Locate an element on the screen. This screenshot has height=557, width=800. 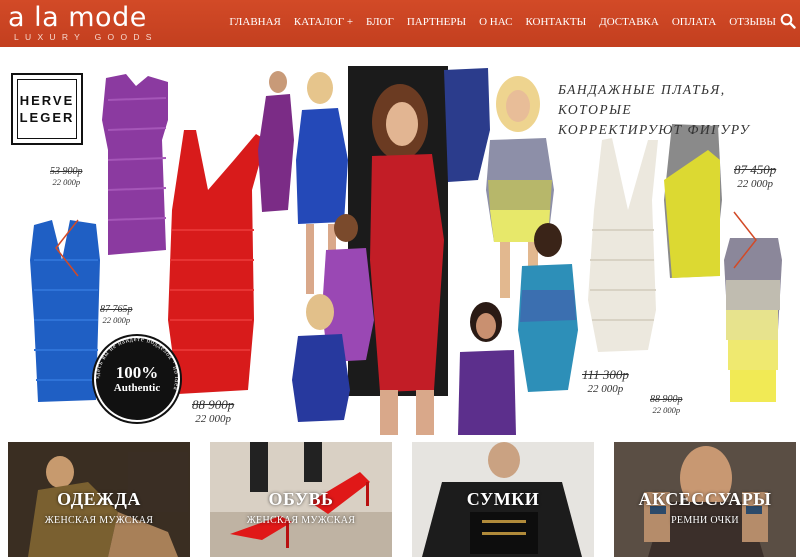
model-purple-gown-image is located at coordinates (276, 153).